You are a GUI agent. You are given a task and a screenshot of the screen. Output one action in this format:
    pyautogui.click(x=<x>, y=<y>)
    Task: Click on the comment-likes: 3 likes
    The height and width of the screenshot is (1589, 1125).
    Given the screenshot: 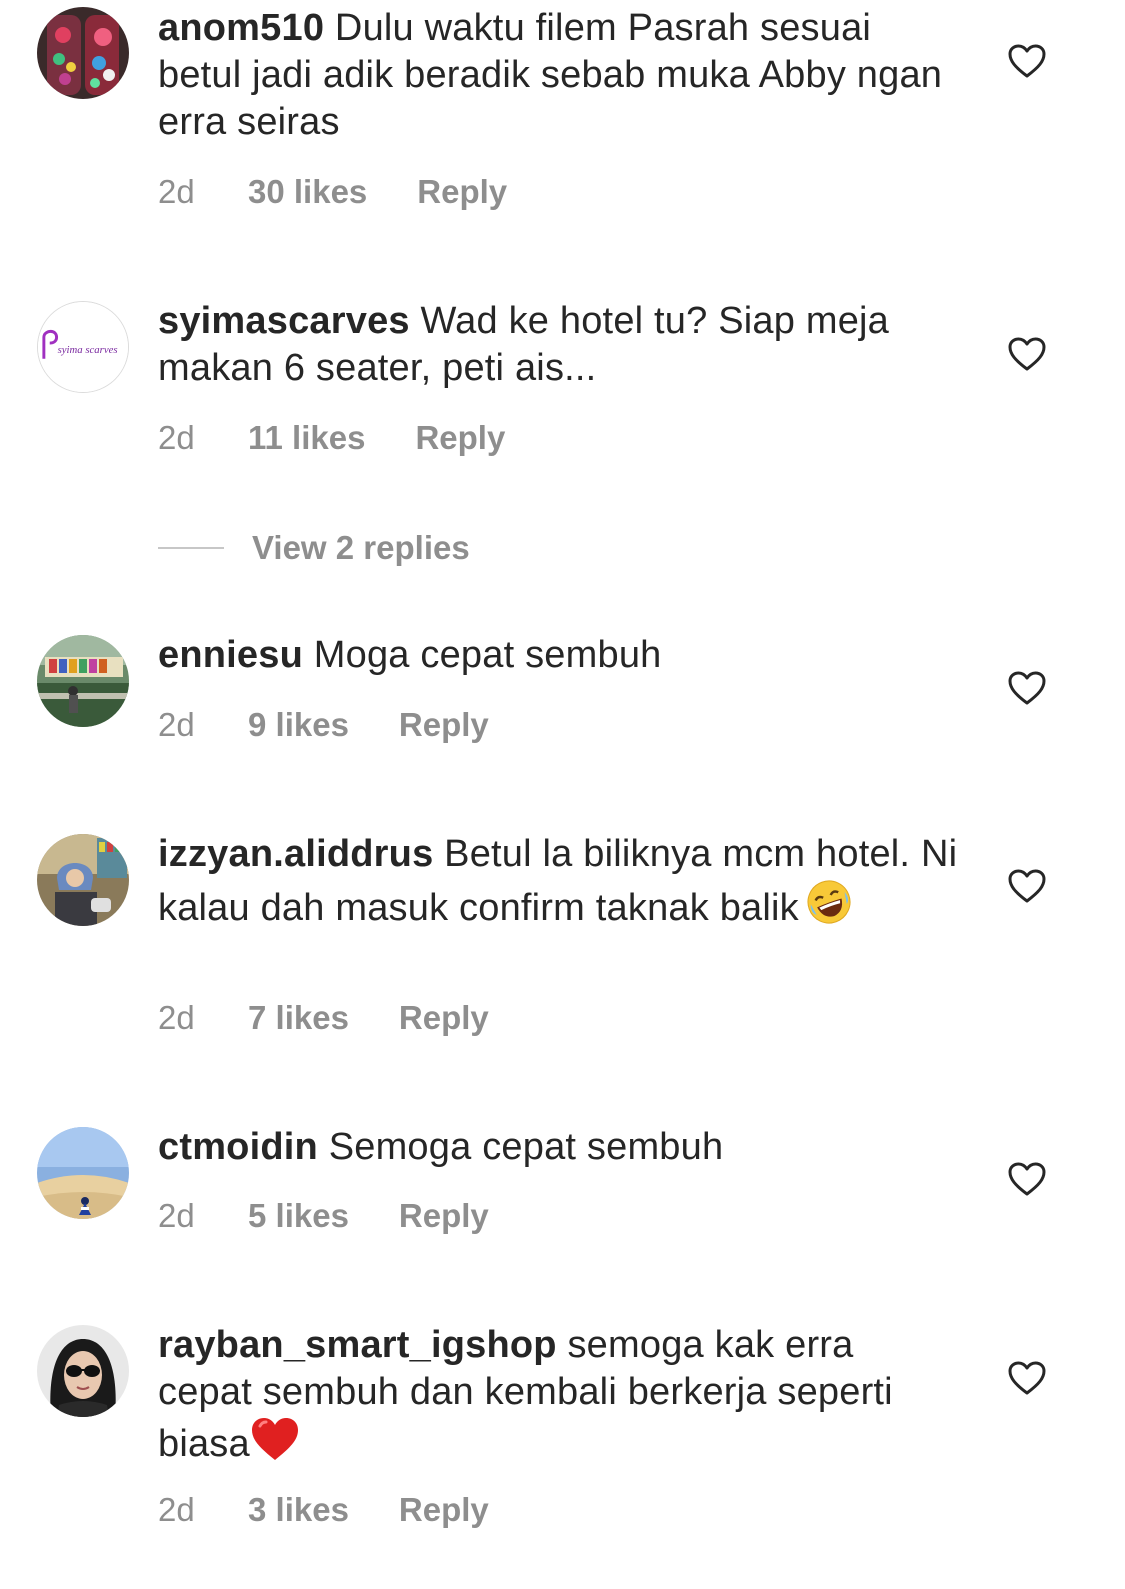 What is the action you would take?
    pyautogui.click(x=298, y=1510)
    